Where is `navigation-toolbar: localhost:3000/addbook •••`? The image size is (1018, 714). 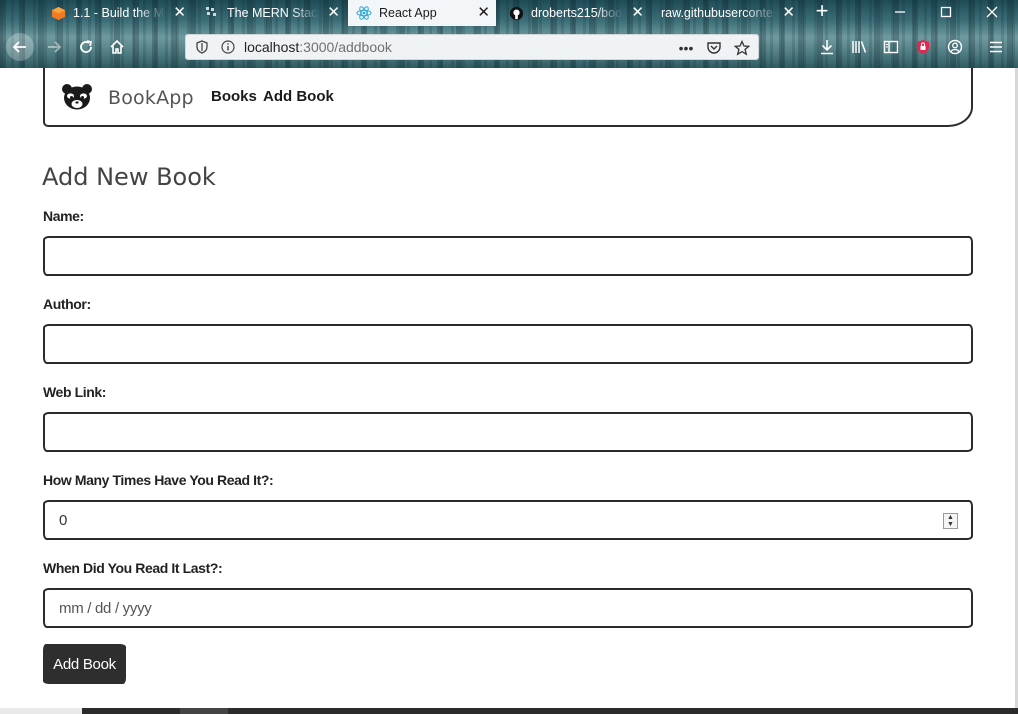
navigation-toolbar: localhost:3000/addbook ••• is located at coordinates (509, 47).